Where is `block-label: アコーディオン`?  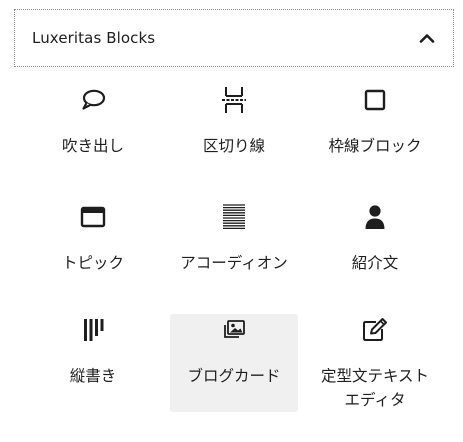
block-label: アコーディオン is located at coordinates (234, 263).